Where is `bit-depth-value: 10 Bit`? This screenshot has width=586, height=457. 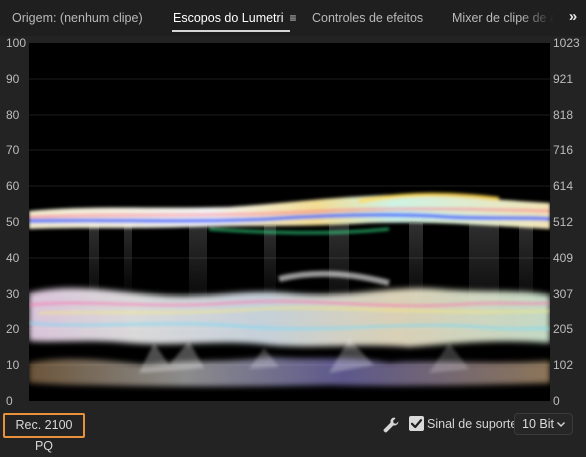 bit-depth-value: 10 Bit is located at coordinates (538, 424).